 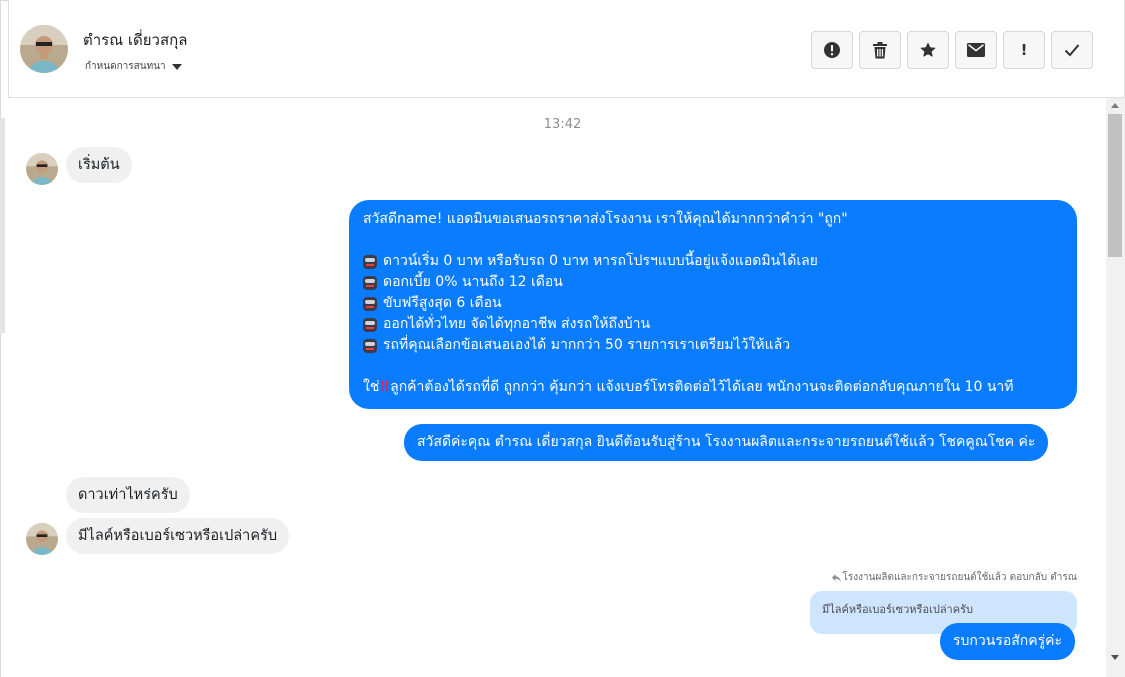 I want to click on alert-button, so click(x=832, y=50).